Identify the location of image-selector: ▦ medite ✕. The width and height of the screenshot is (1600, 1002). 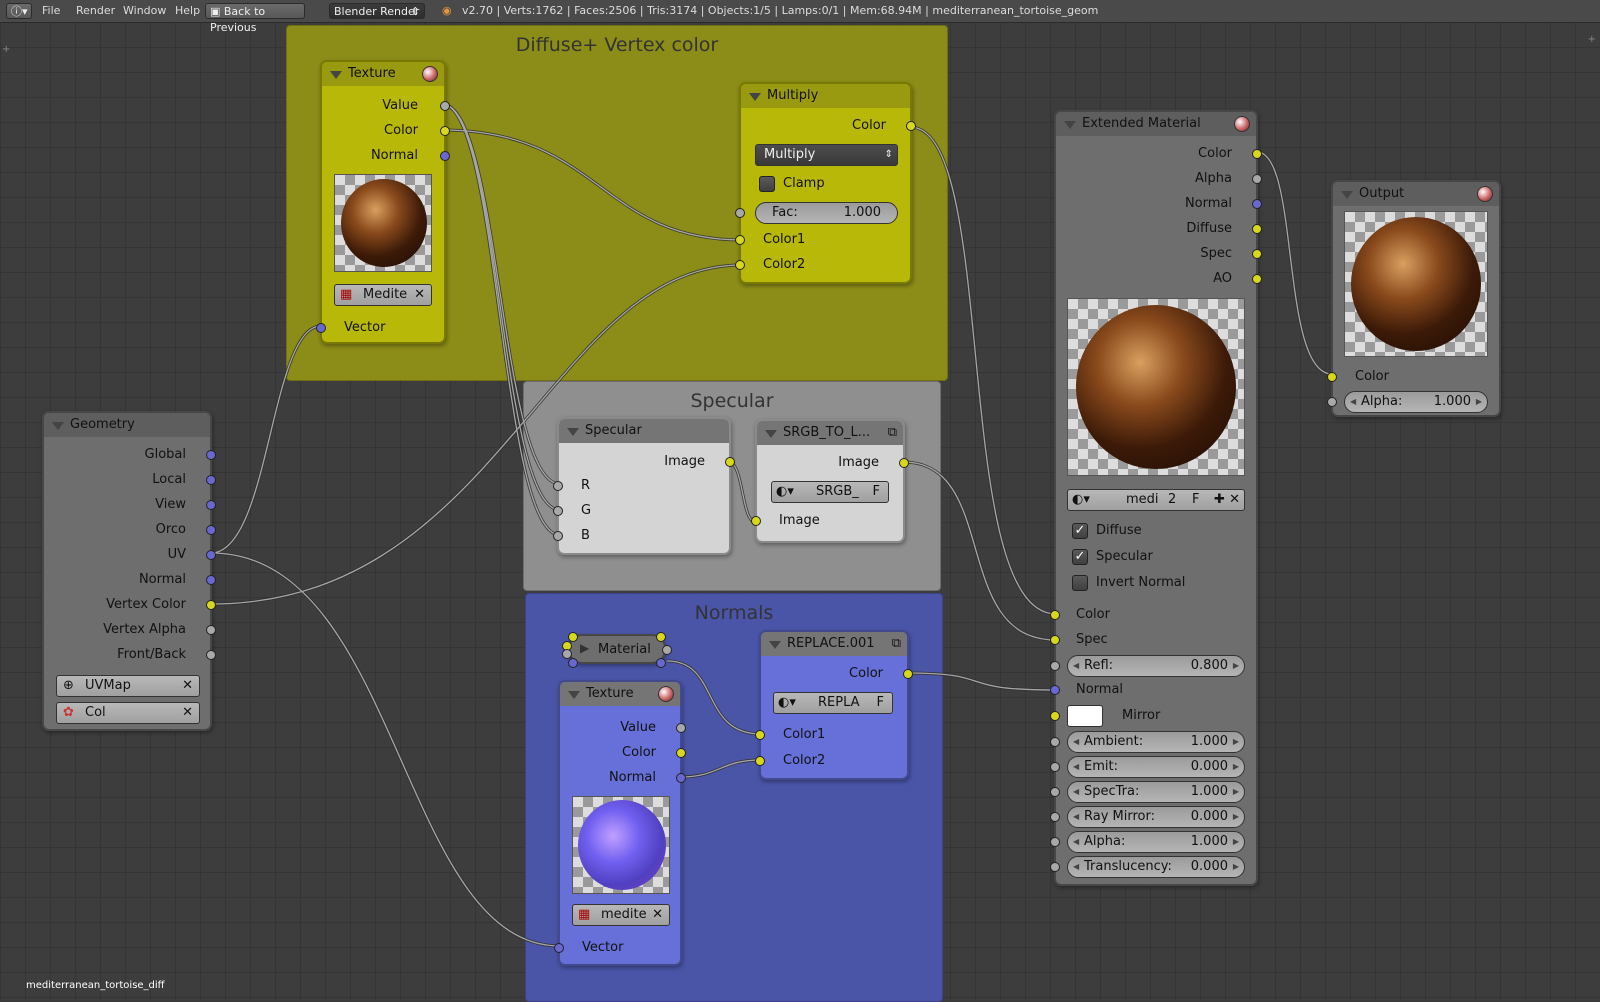
(621, 915).